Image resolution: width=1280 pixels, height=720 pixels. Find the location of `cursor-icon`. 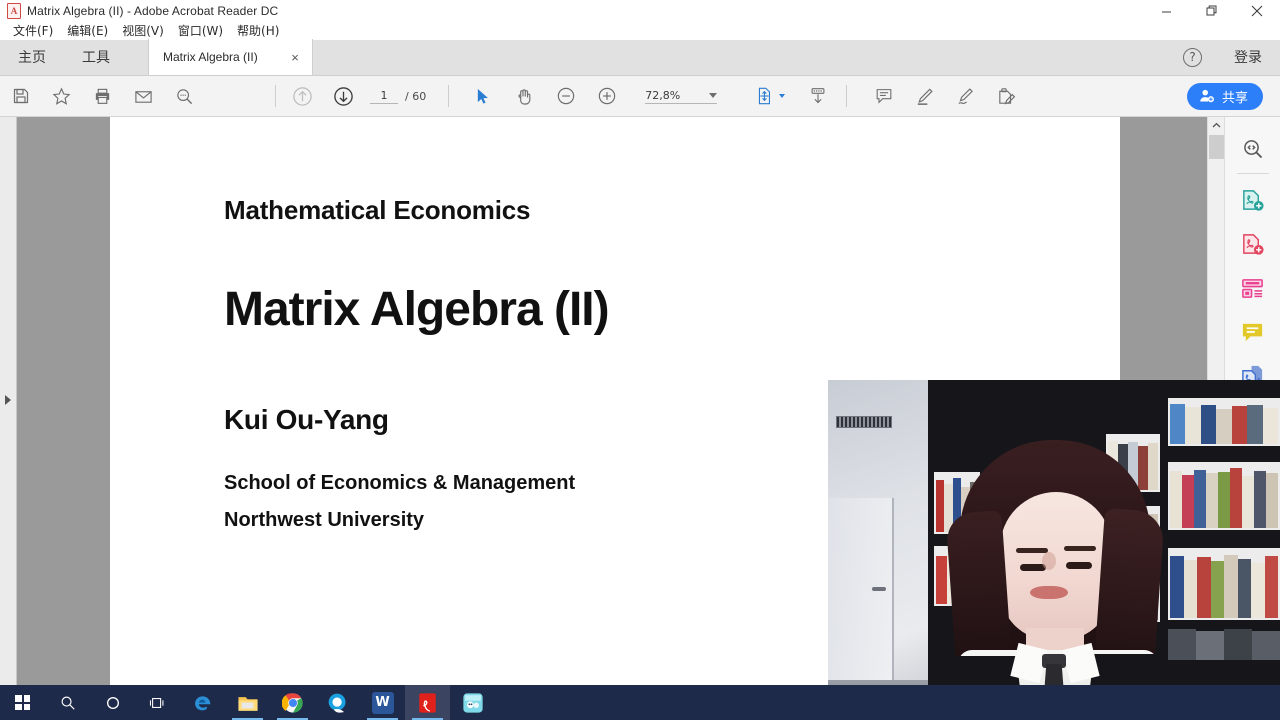

cursor-icon is located at coordinates (483, 96).